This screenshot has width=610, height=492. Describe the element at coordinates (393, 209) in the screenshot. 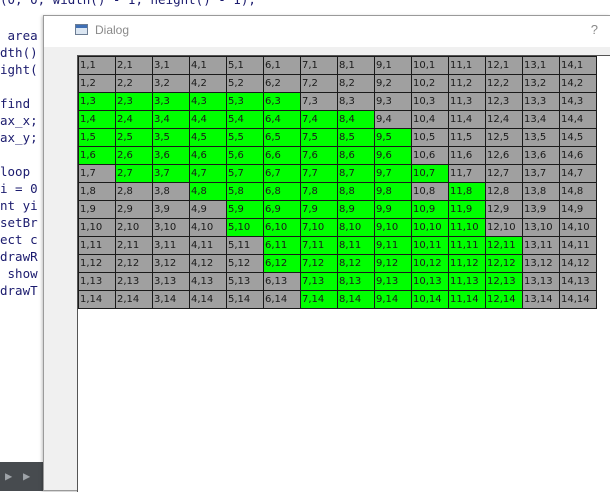

I see `grid-cell: 9,9` at that location.